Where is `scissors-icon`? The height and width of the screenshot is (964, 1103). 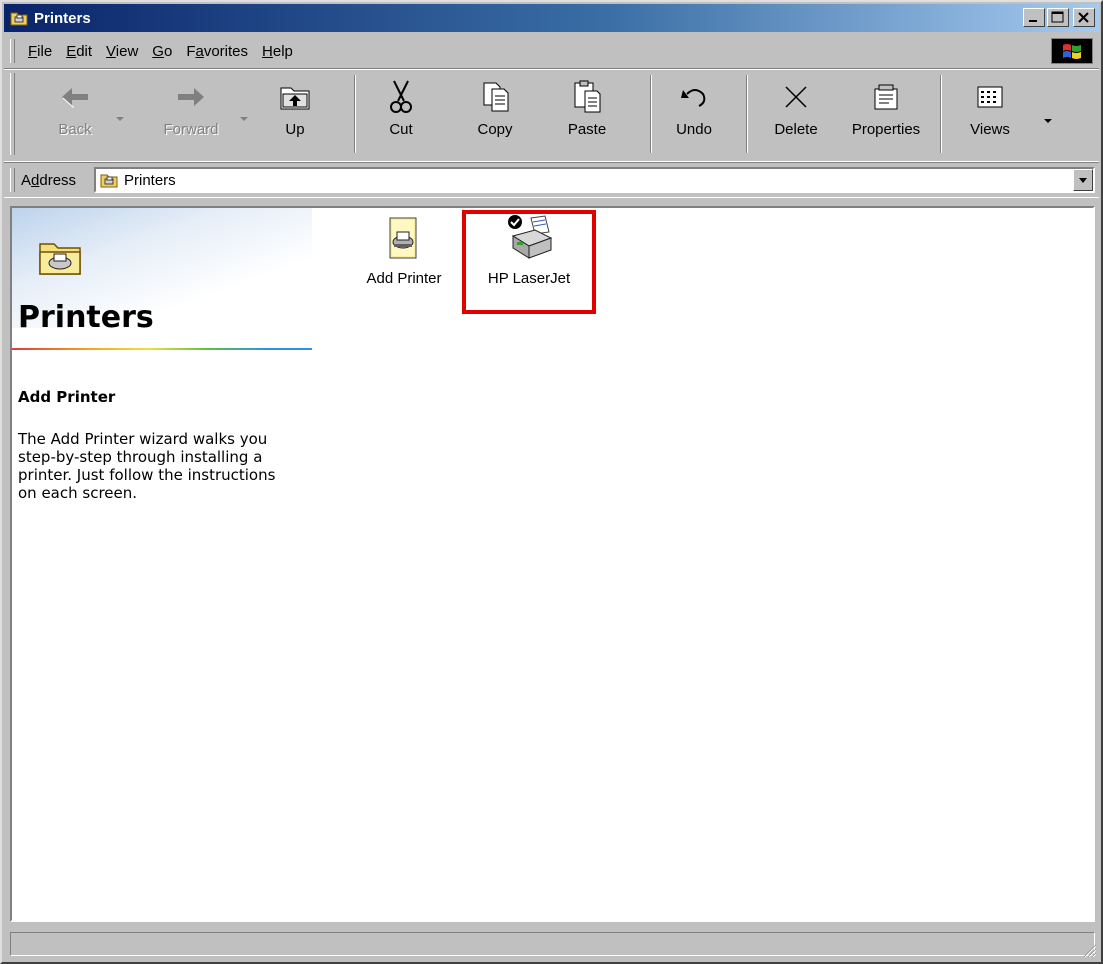
scissors-icon is located at coordinates (401, 97).